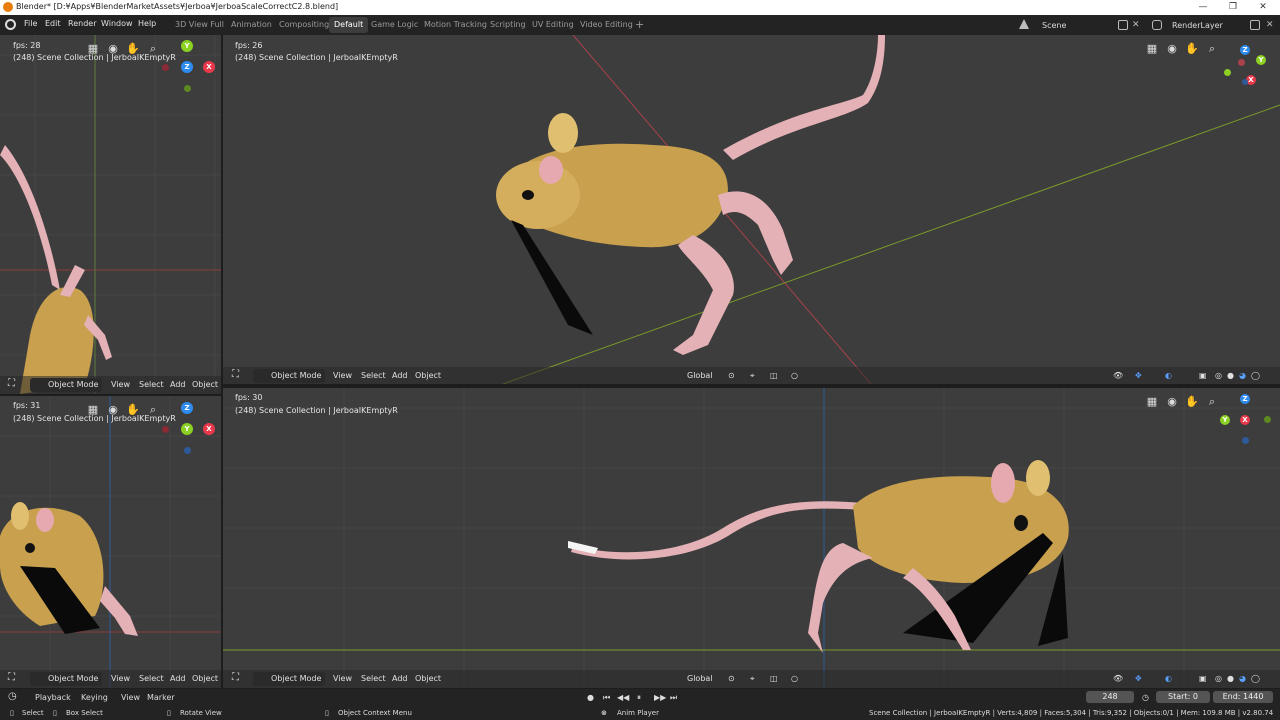 This screenshot has width=1280, height=720. Describe the element at coordinates (1137, 25) in the screenshot. I see `delete-scene-icon: ✕` at that location.